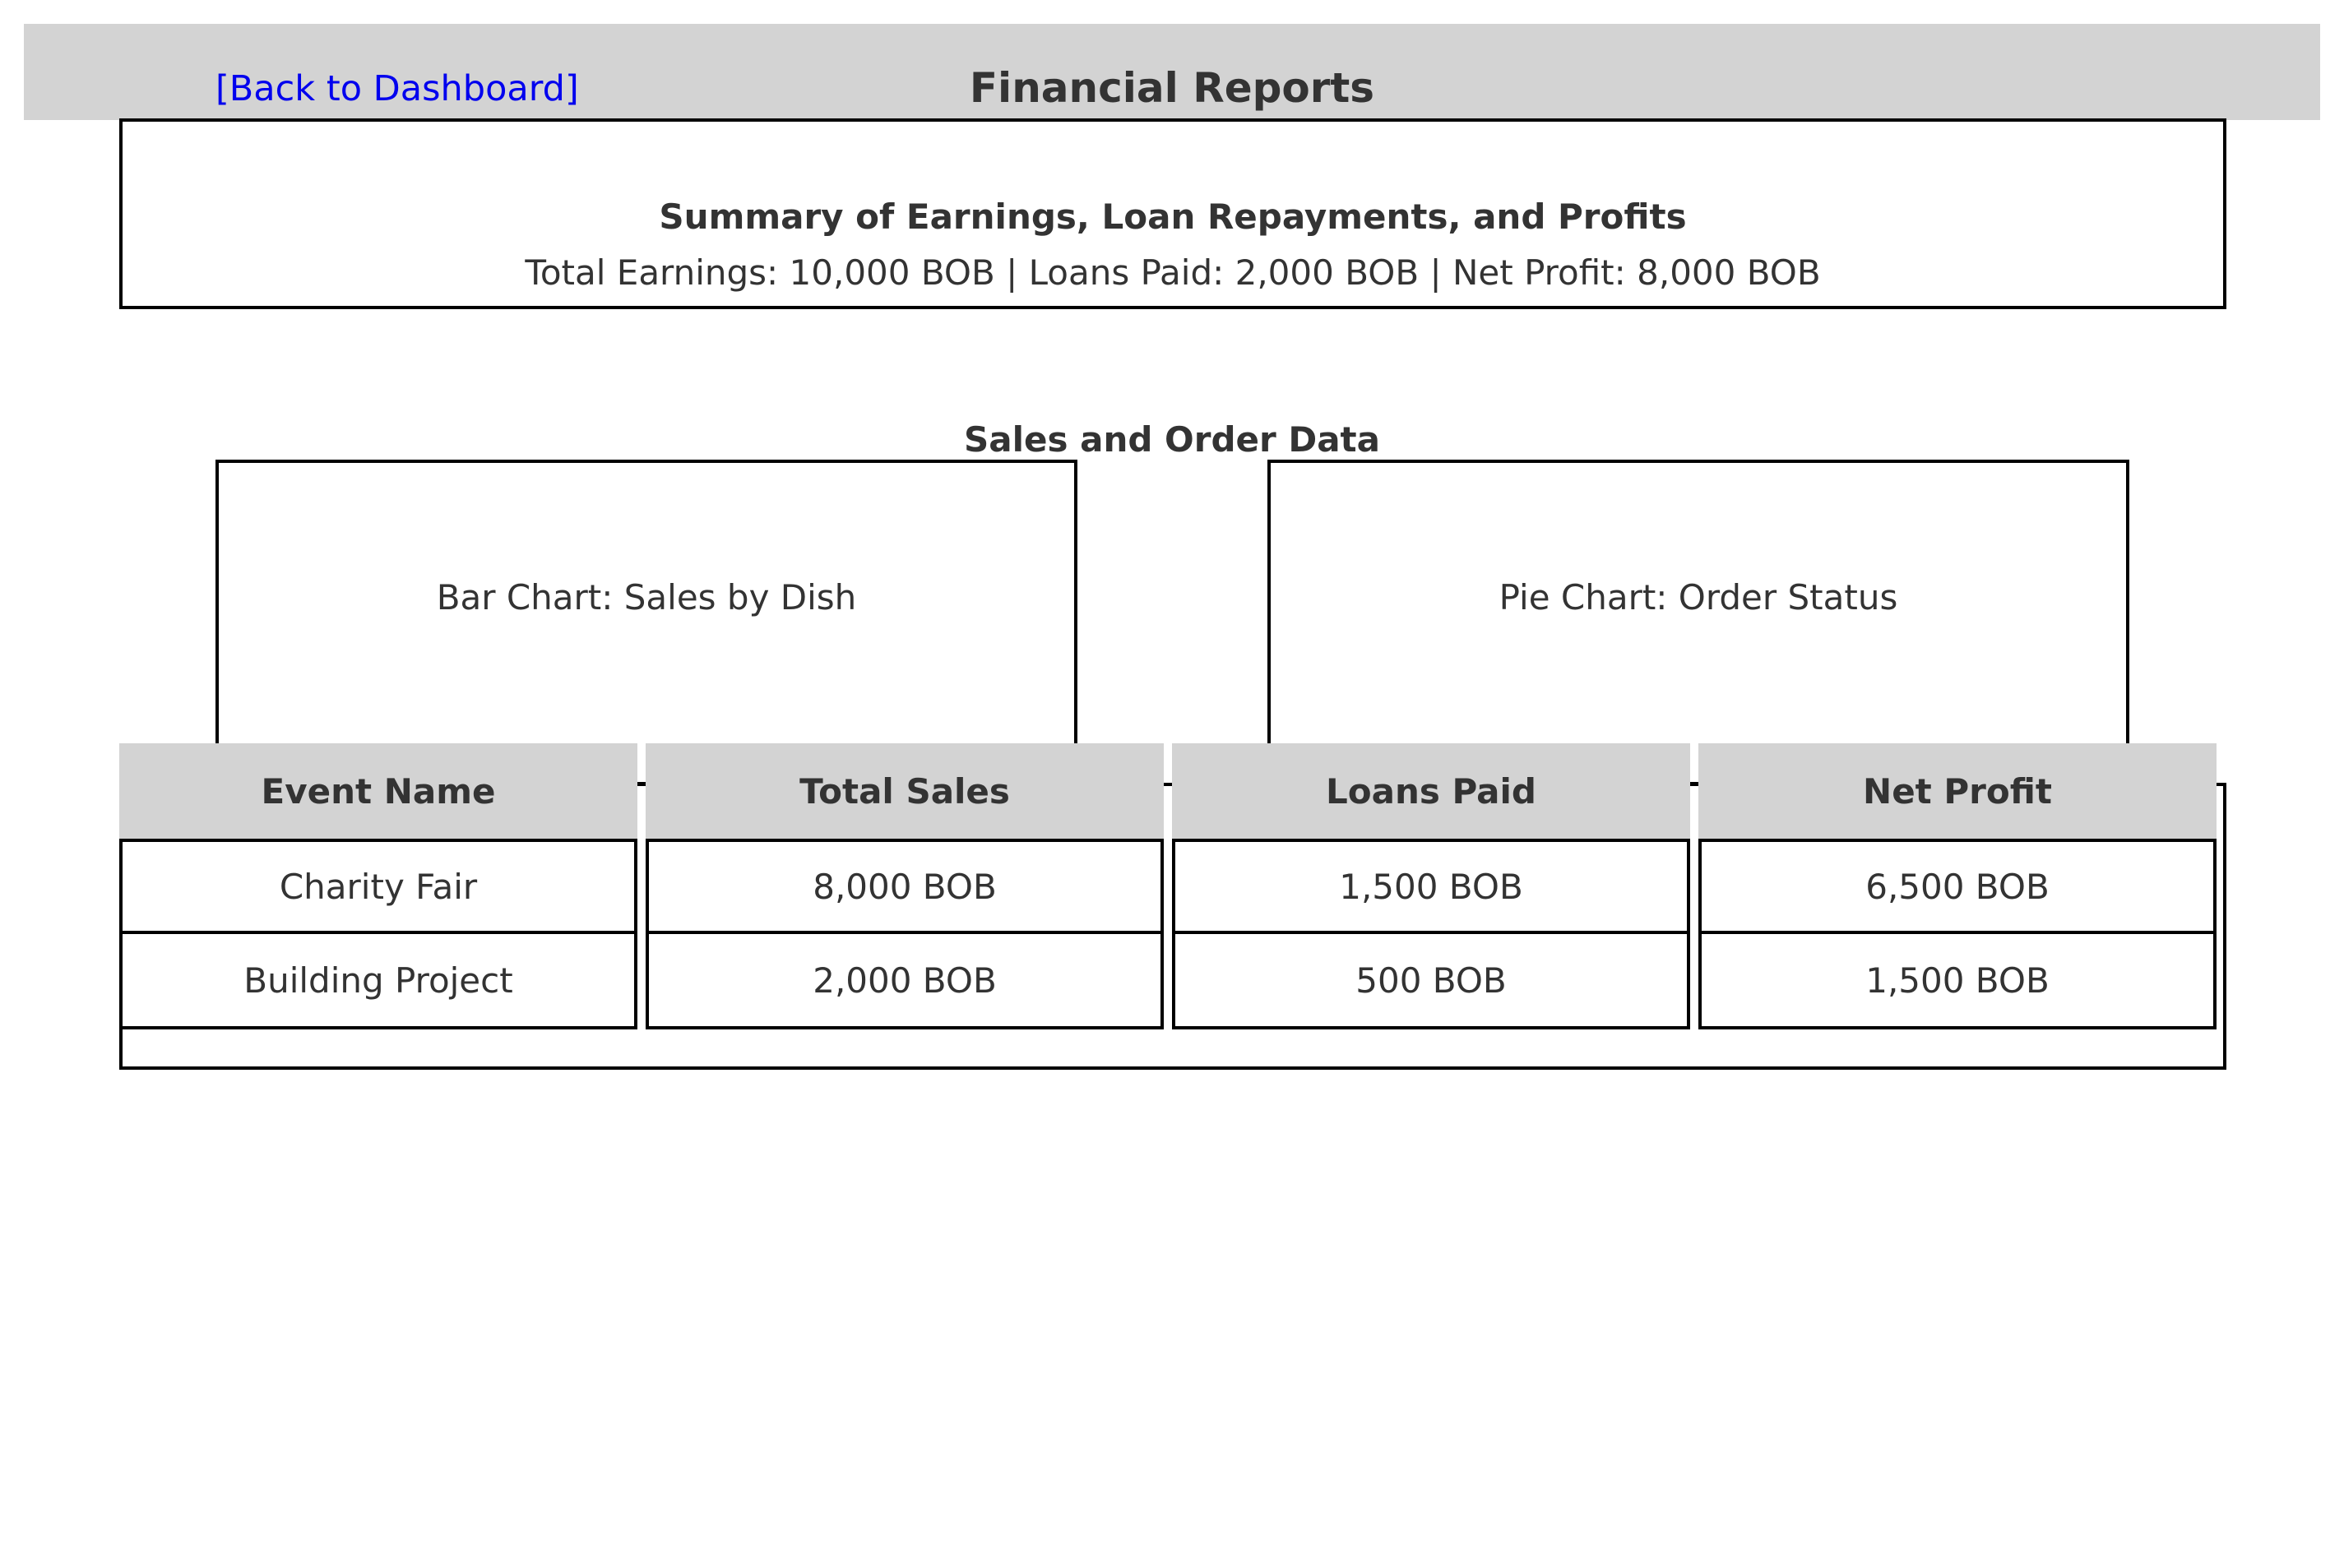 Image resolution: width=2344 pixels, height=1568 pixels. Describe the element at coordinates (905, 791) in the screenshot. I see `column-header-total-sales: Total Sales` at that location.